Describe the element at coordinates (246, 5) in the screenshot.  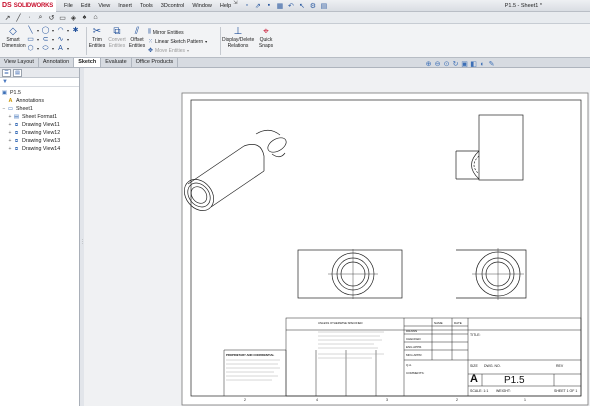
I see `new-document-icon: ▫` at that location.